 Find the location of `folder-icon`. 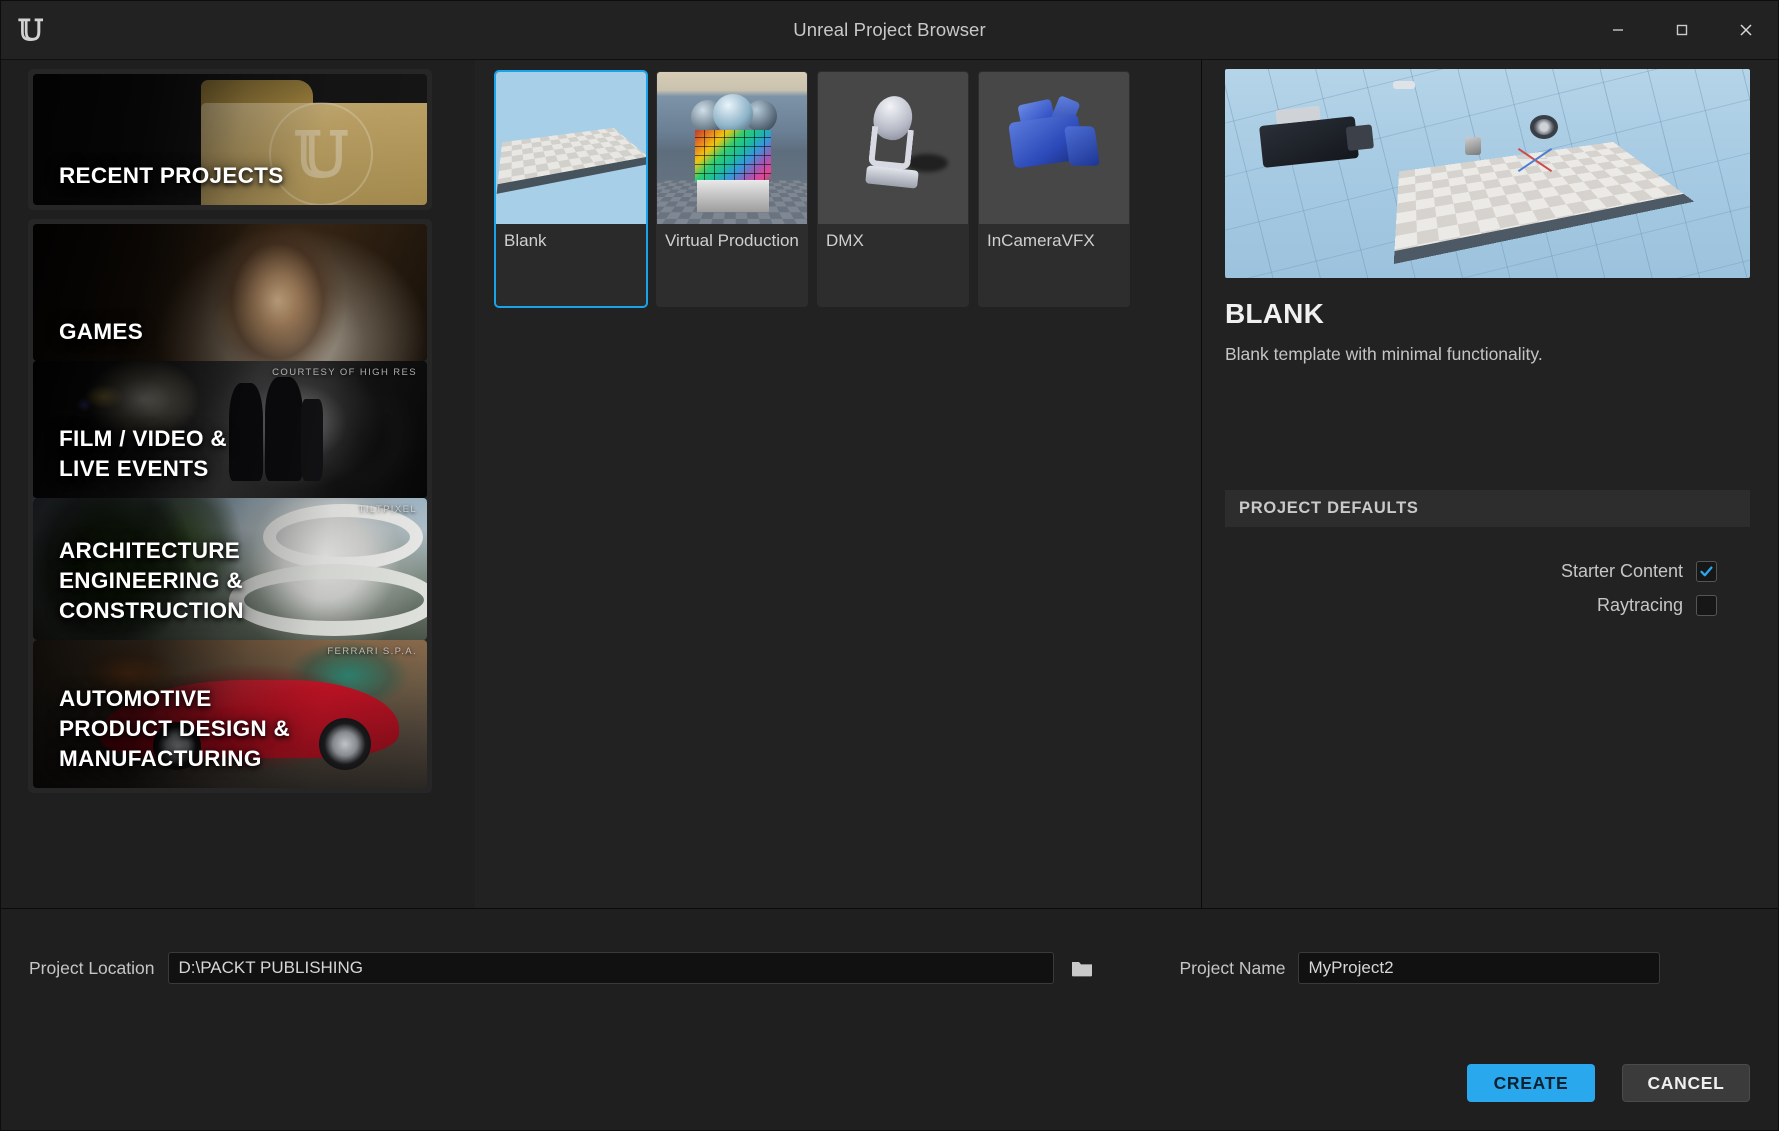

folder-icon is located at coordinates (1081, 969).